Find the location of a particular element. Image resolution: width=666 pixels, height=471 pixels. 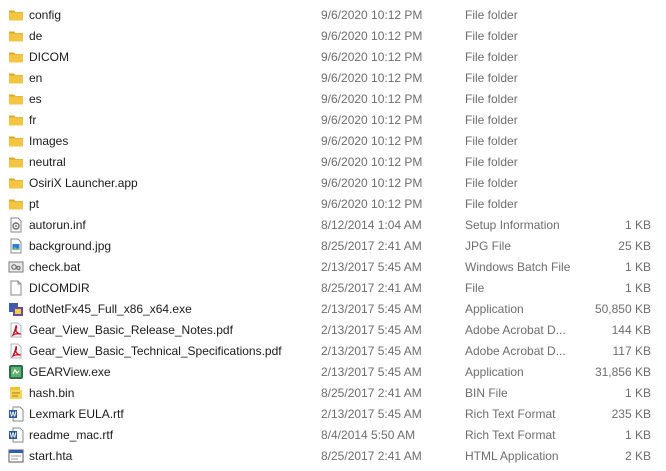

file-row-6: Images 9/6/2020 10:12 PM File folder is located at coordinates (333, 140).